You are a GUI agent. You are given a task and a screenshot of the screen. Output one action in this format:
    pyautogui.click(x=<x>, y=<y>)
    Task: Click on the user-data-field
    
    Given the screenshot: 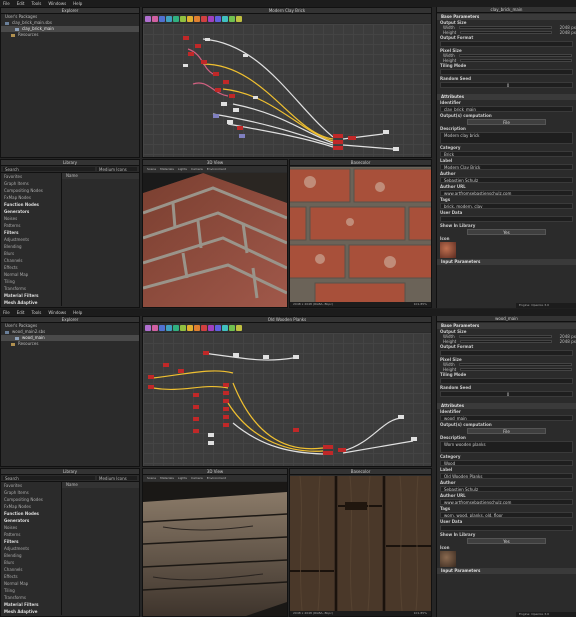 What is the action you would take?
    pyautogui.click(x=506, y=219)
    